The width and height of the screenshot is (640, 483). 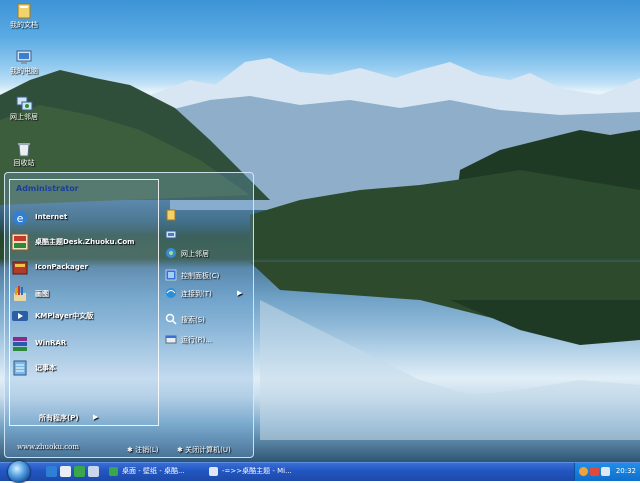 What do you see at coordinates (171, 275) in the screenshot?
I see `control-panel-icon` at bounding box center [171, 275].